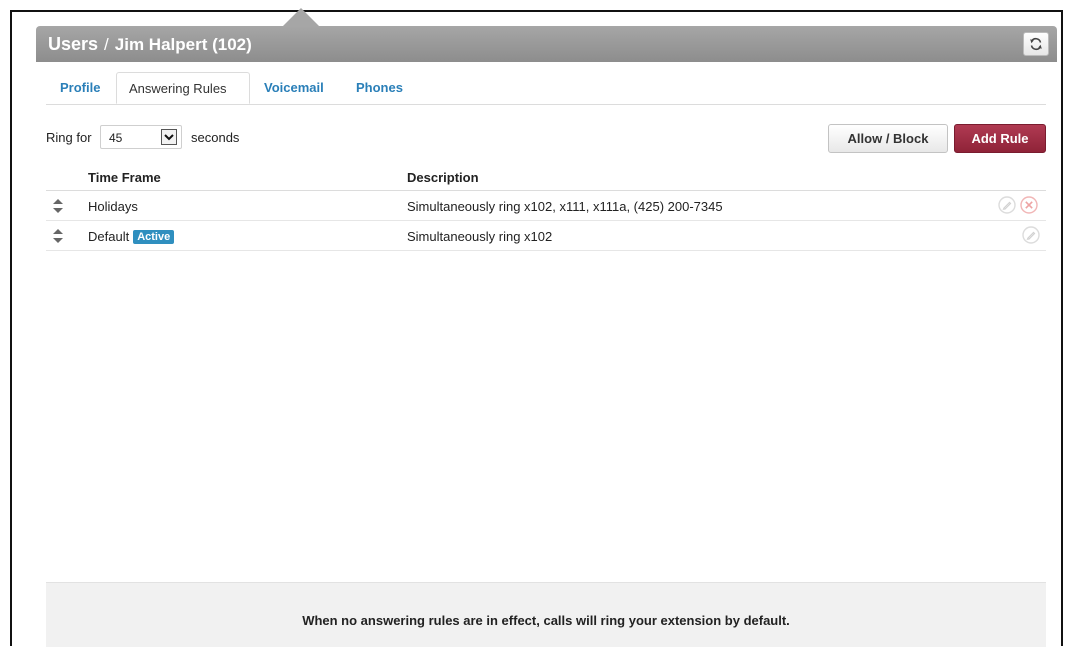  I want to click on breadcrumb-user: Jim Halpert (102), so click(183, 44).